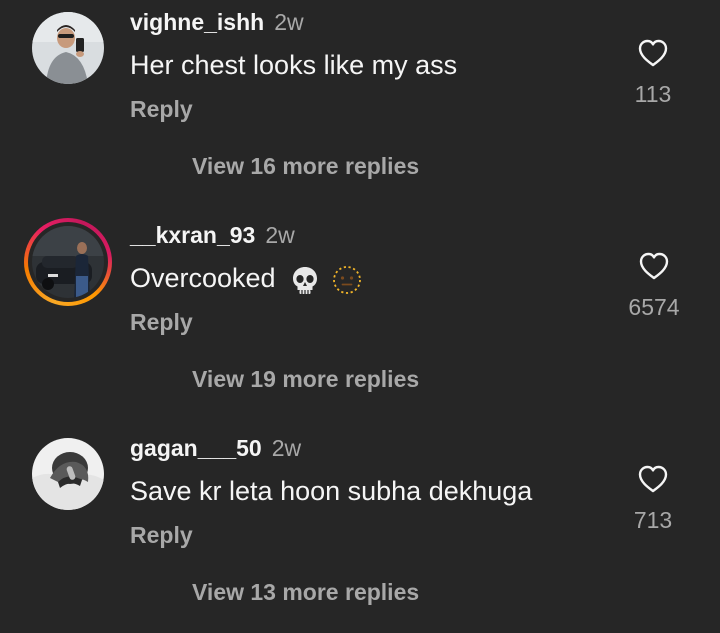  I want to click on view-more-replies-button: View 16 more replies, so click(305, 166).